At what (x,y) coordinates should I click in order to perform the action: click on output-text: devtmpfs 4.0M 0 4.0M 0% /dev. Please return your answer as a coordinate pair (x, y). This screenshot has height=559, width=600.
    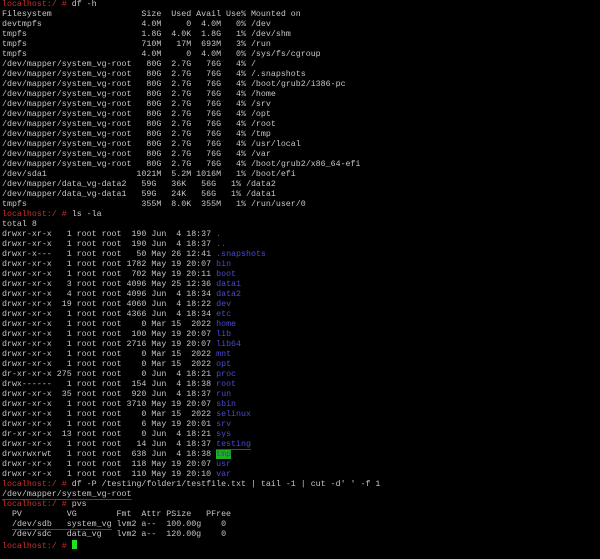
    Looking at the image, I should click on (136, 24).